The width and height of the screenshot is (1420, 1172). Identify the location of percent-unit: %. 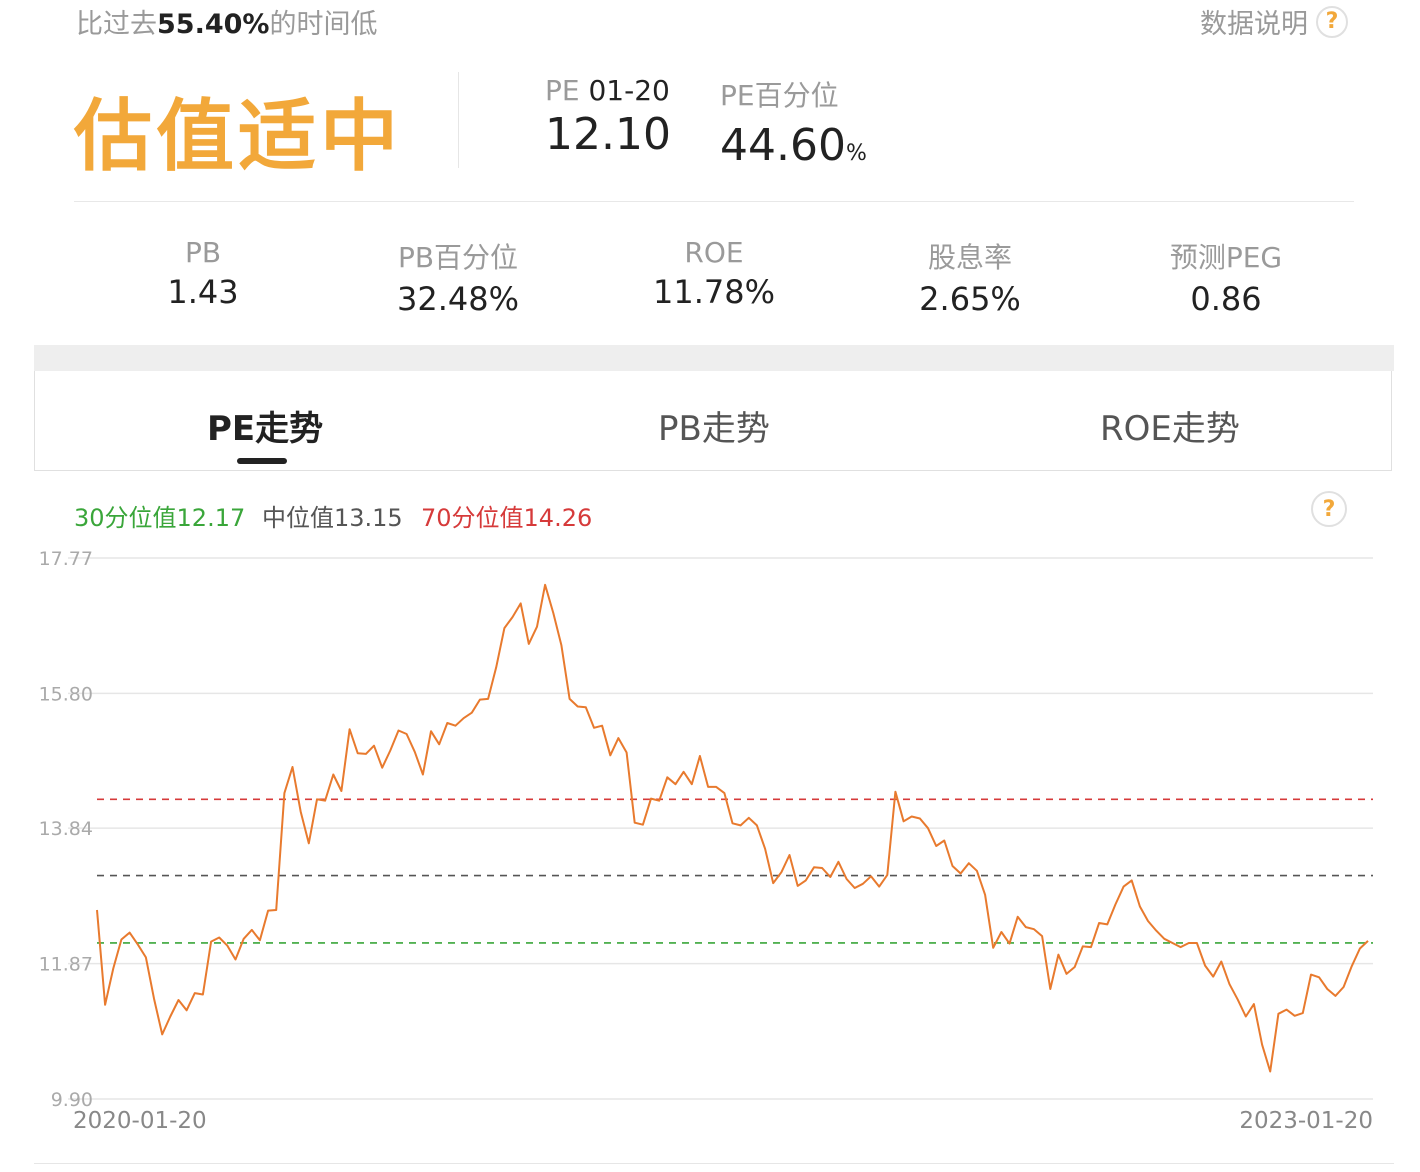
(856, 153).